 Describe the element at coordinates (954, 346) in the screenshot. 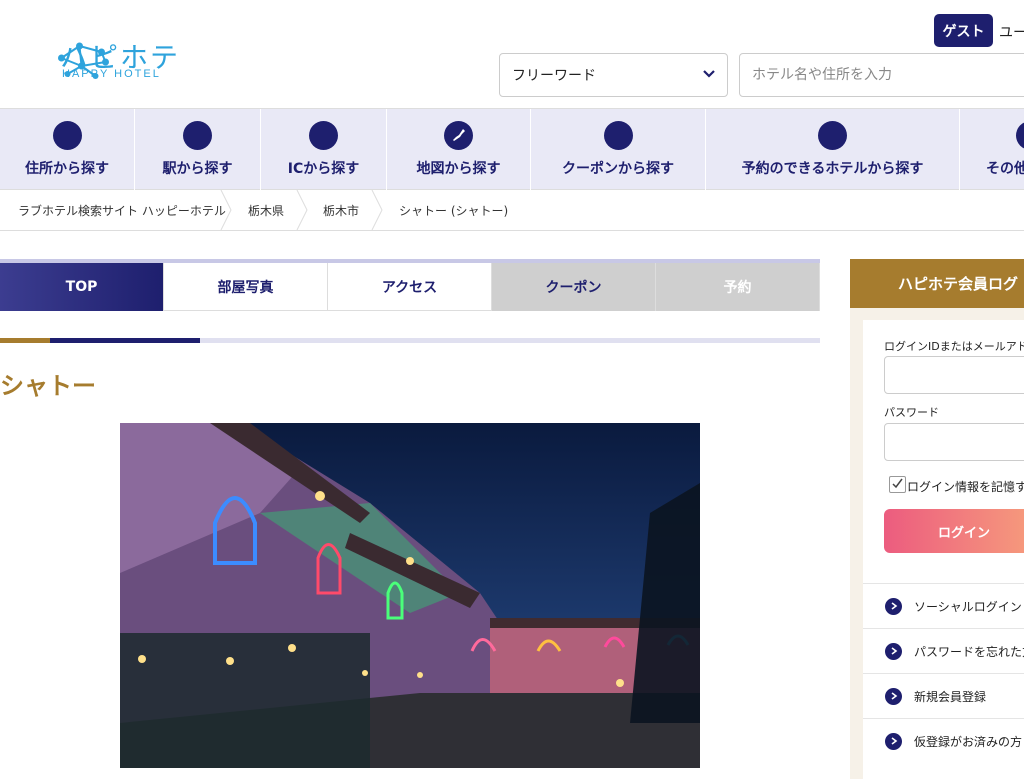

I see `login-id-label: ログインIDまたはメールアド` at that location.